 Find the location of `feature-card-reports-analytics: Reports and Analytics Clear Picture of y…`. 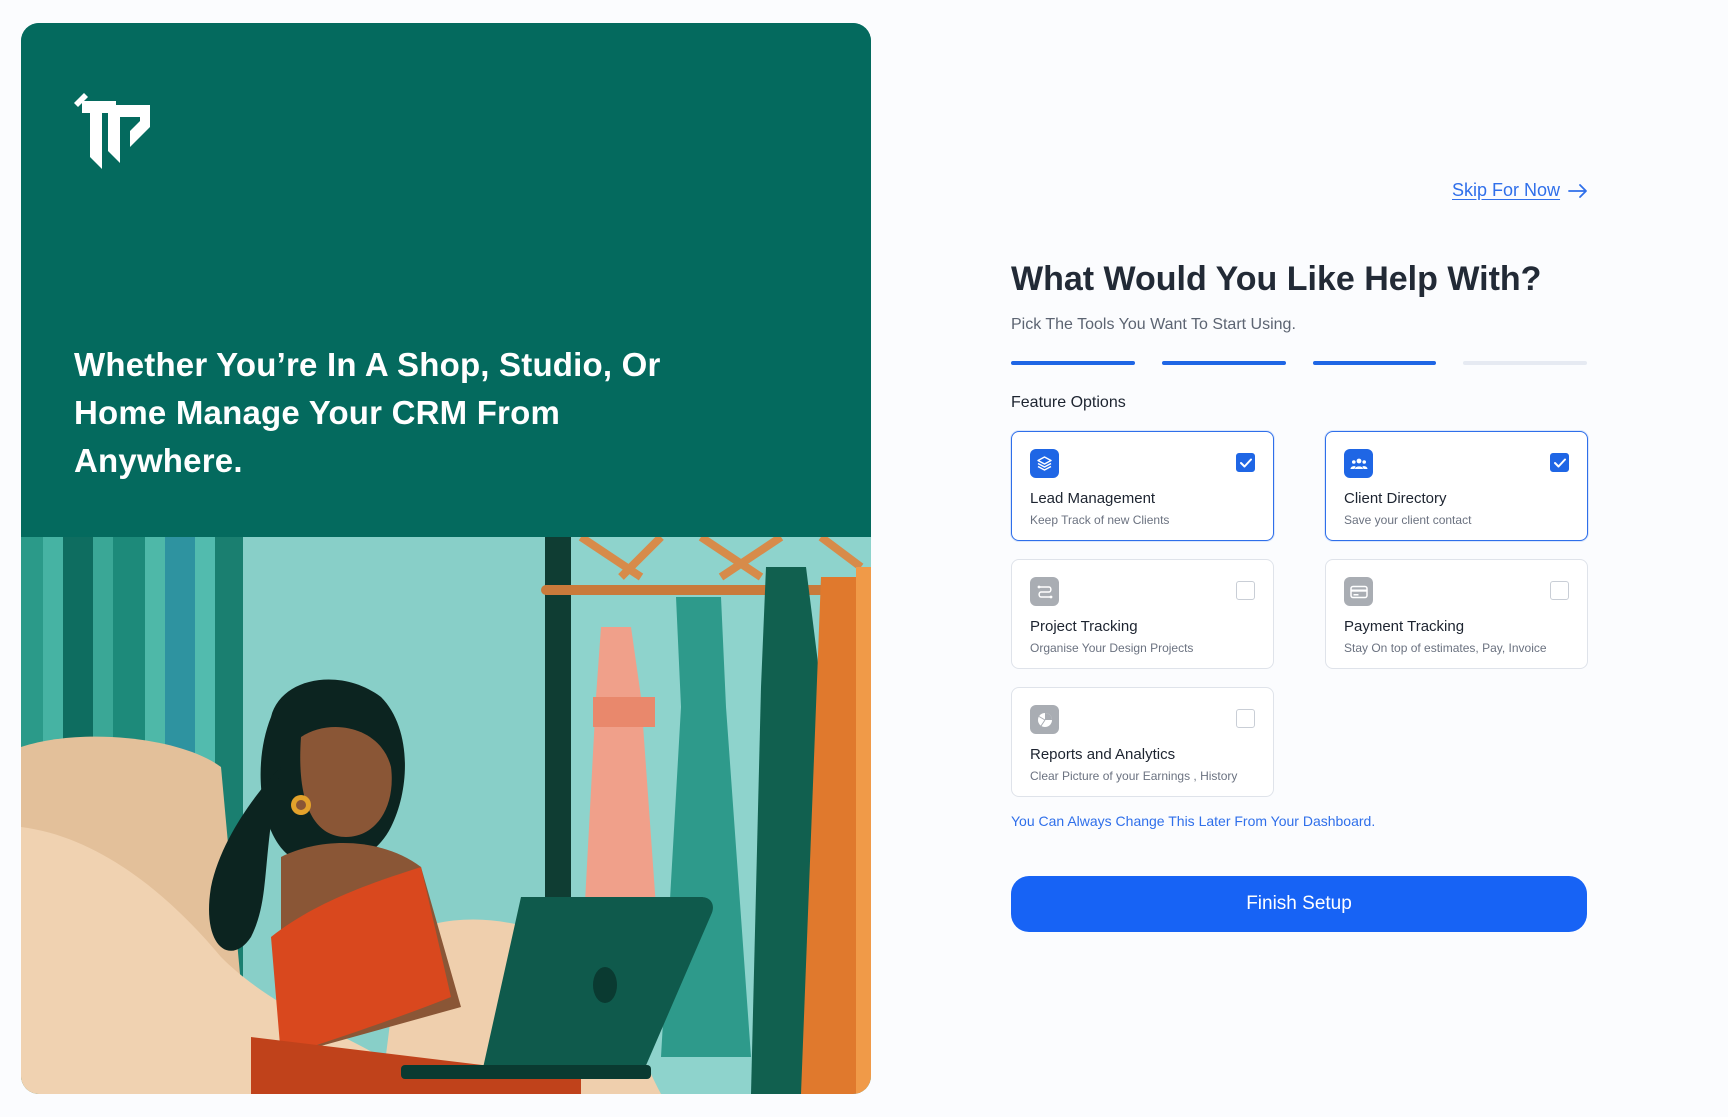

feature-card-reports-analytics: Reports and Analytics Clear Picture of y… is located at coordinates (1142, 742).